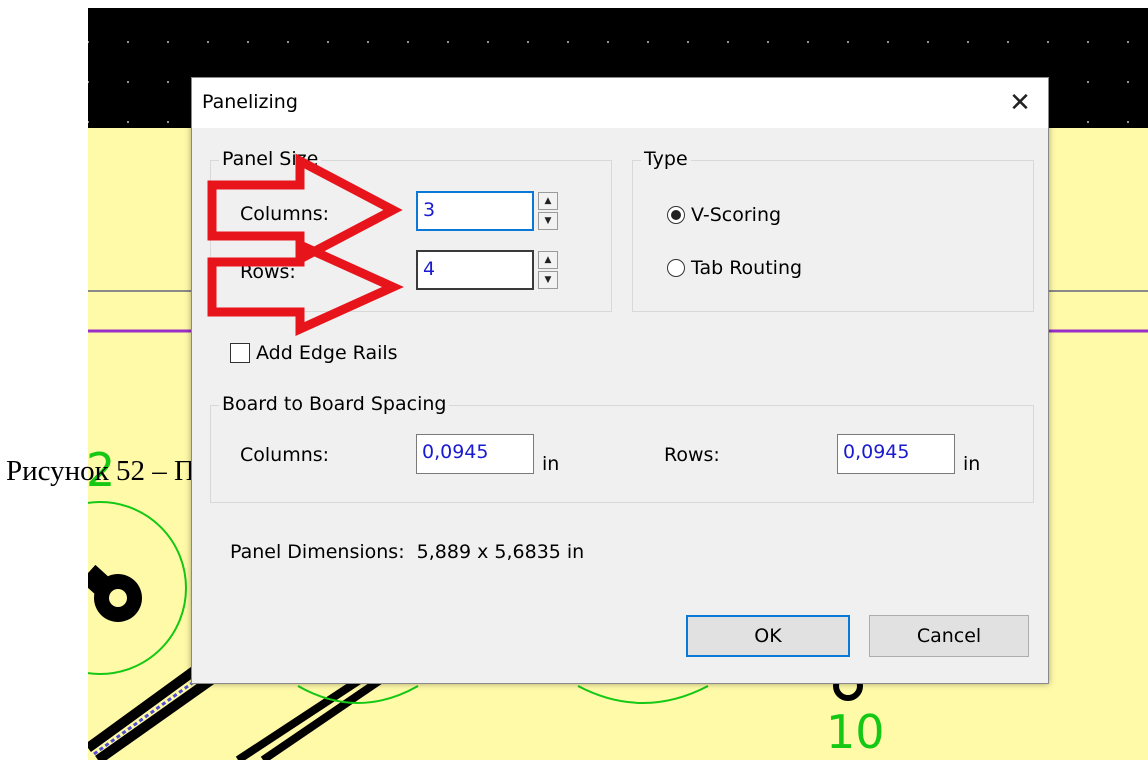  What do you see at coordinates (666, 159) in the screenshot?
I see `type-legend: Type` at bounding box center [666, 159].